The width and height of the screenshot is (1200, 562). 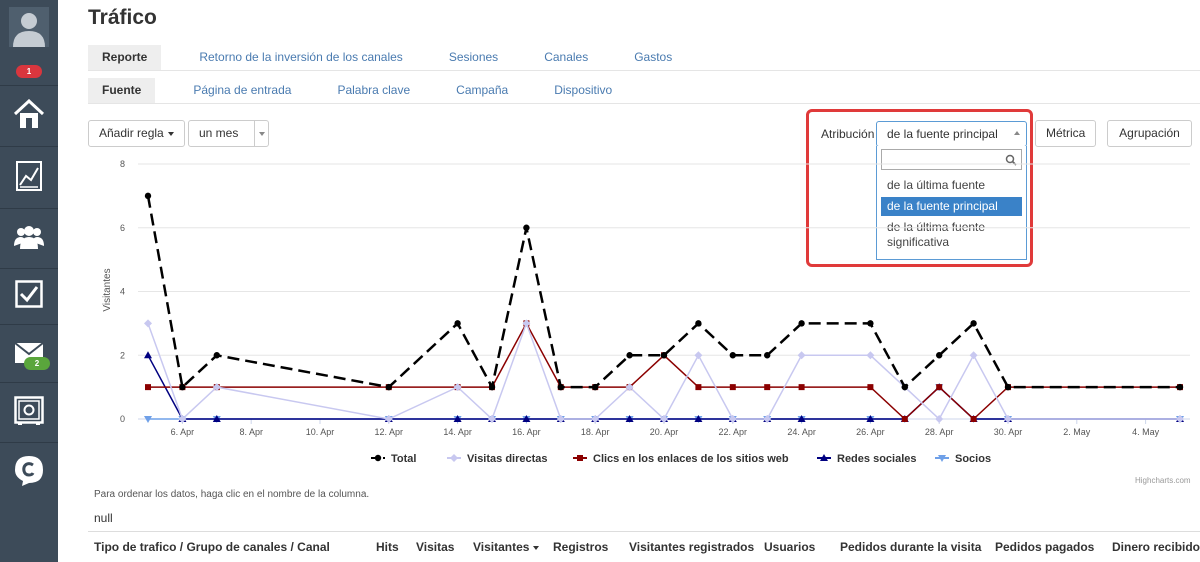 I want to click on null-value: null, so click(x=103, y=518).